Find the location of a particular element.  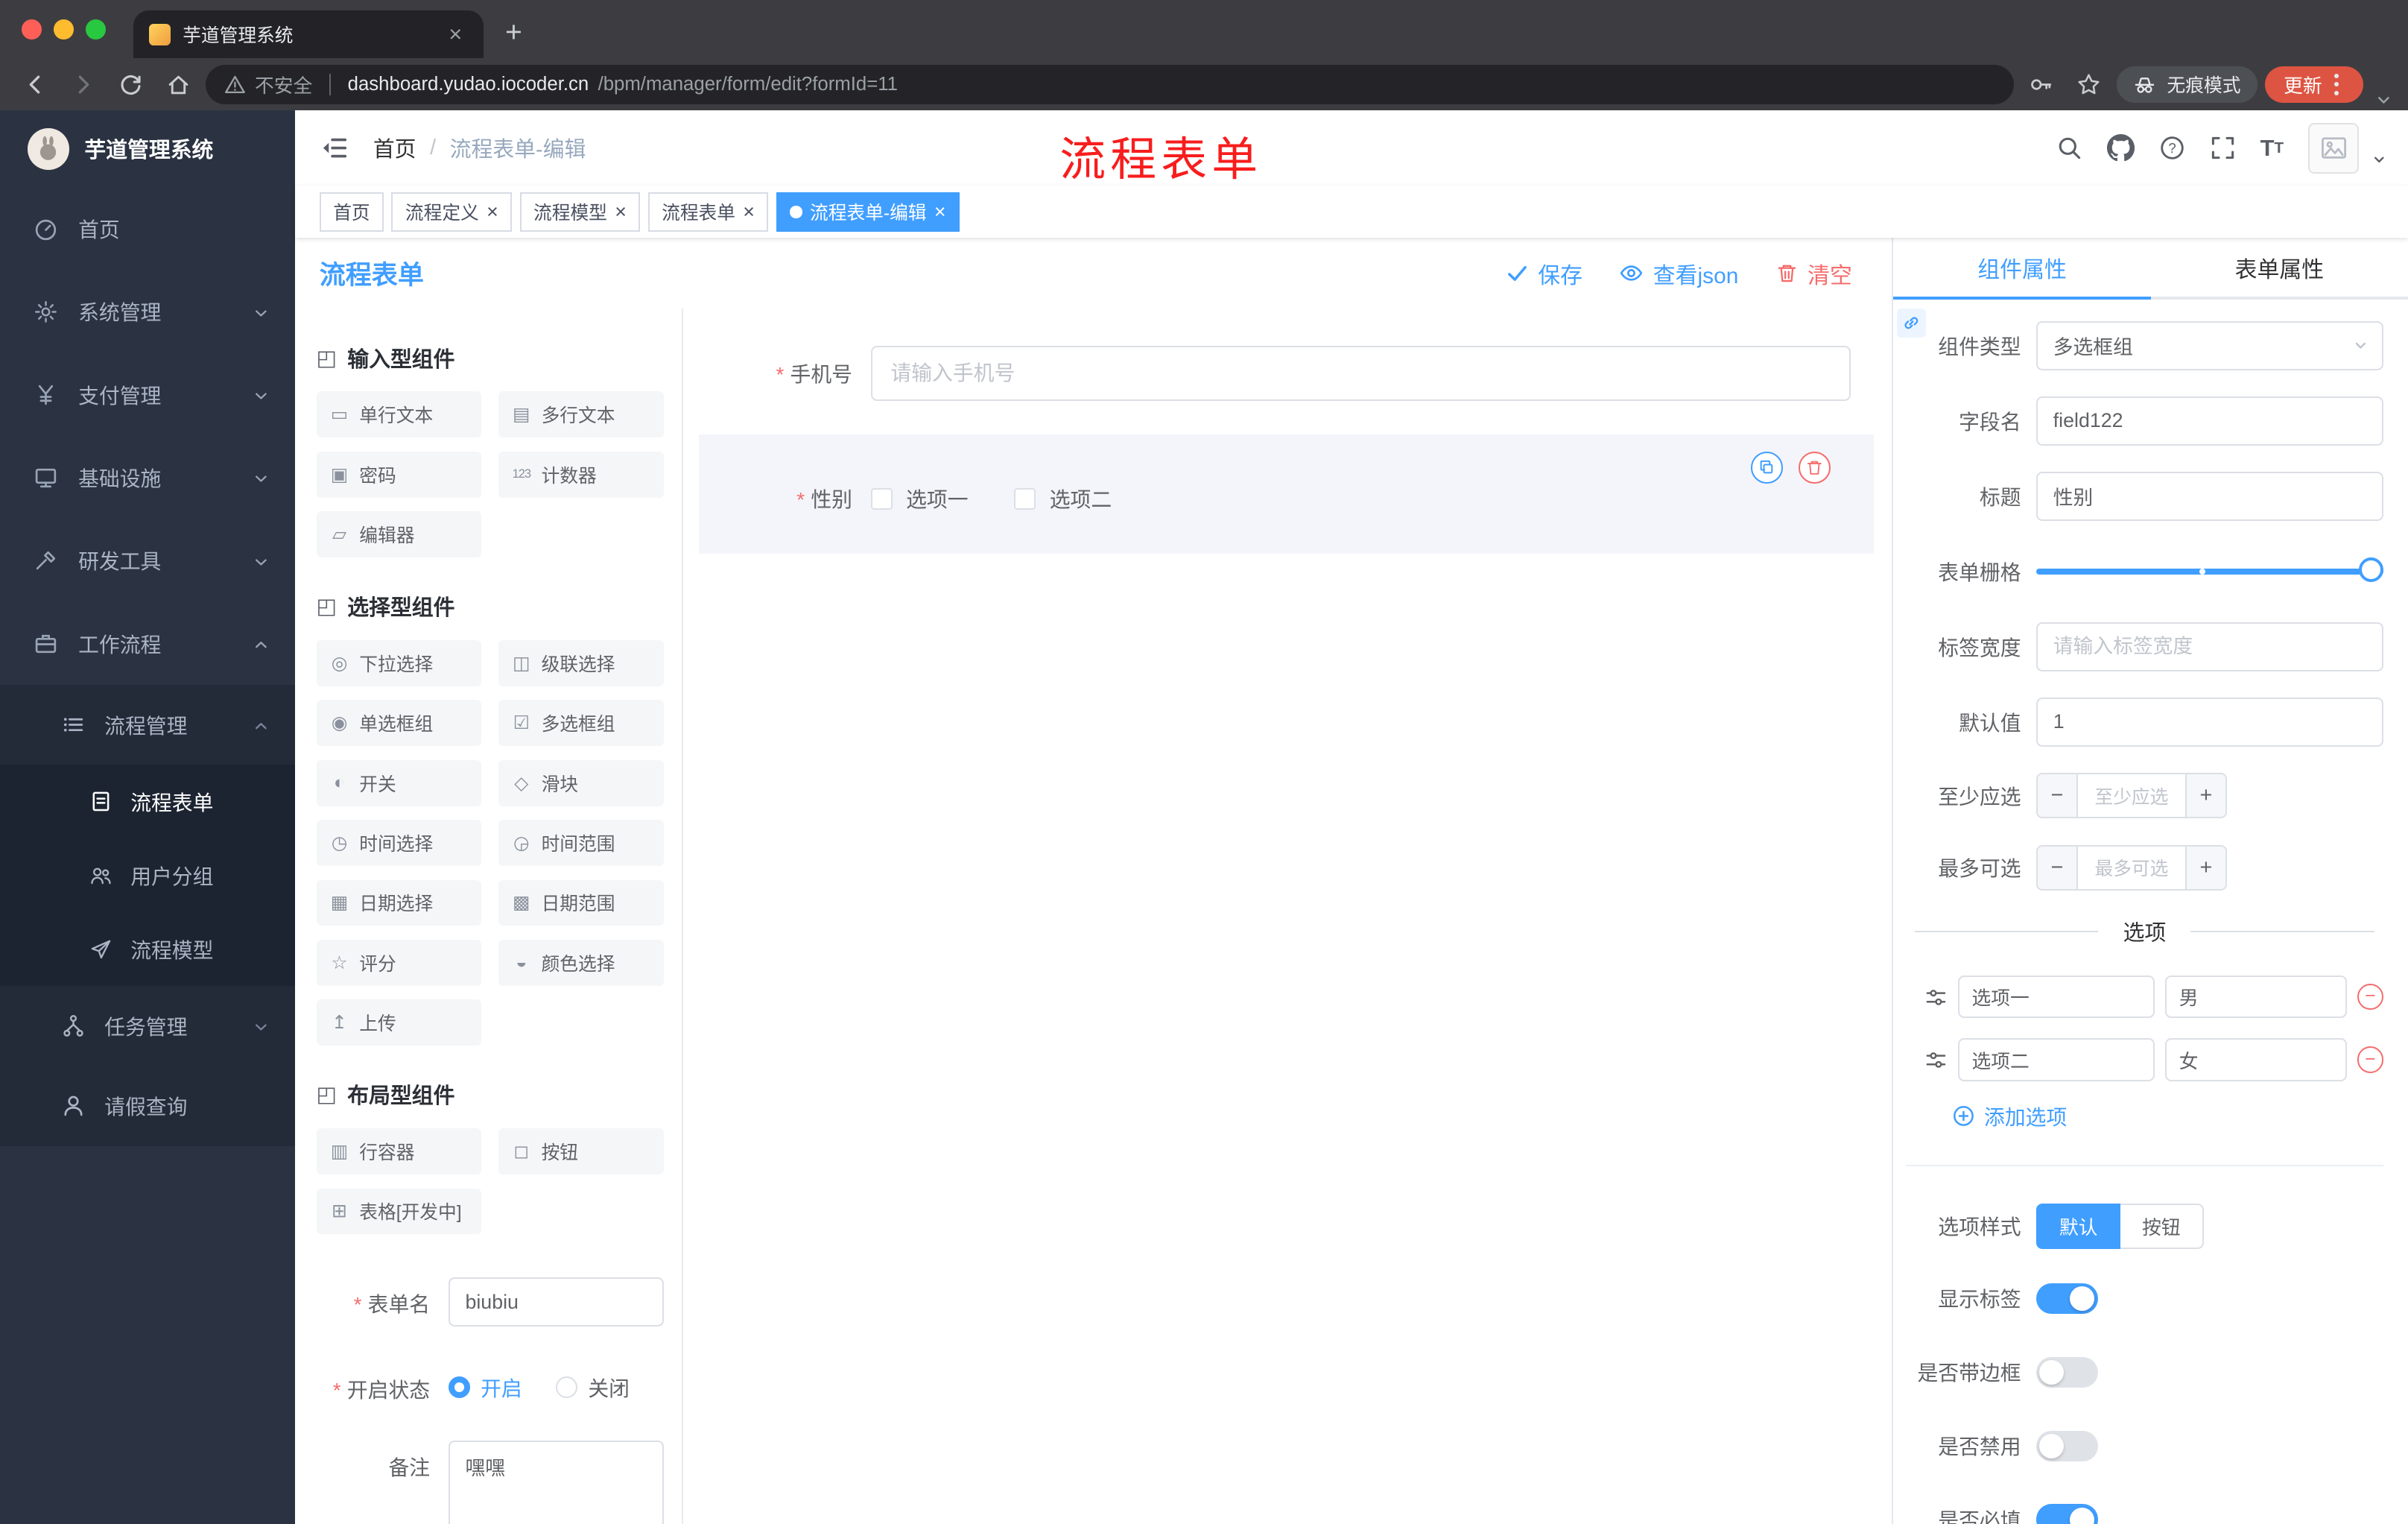

github-icon is located at coordinates (2120, 148).